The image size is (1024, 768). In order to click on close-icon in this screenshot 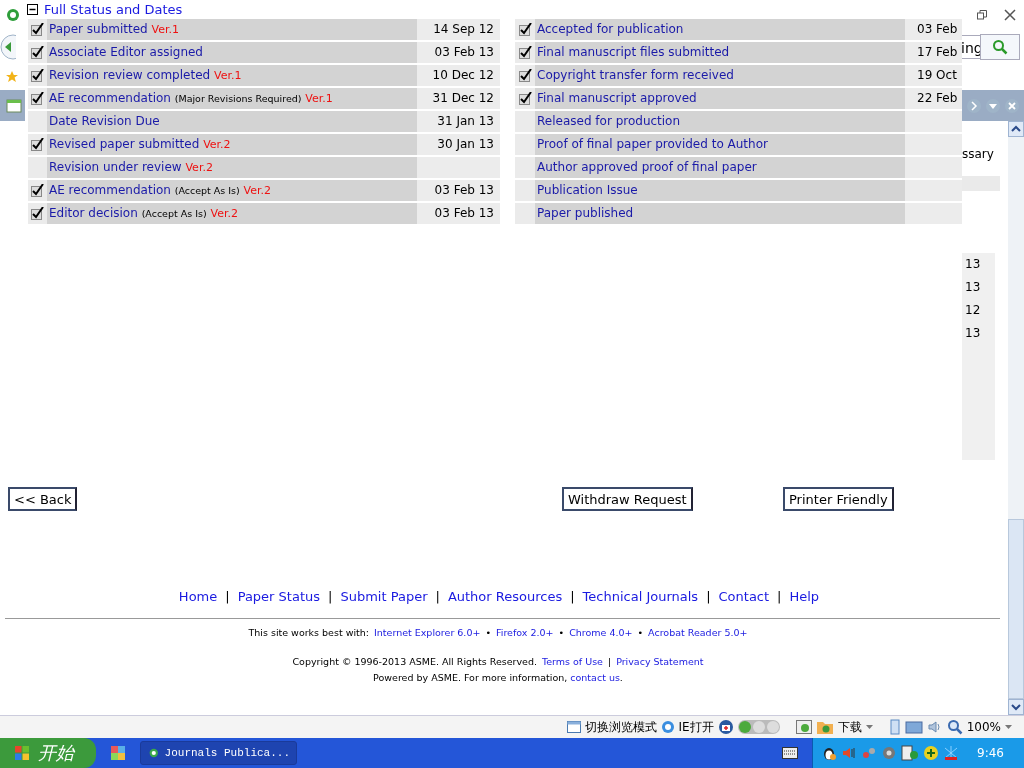, I will do `click(1010, 15)`.